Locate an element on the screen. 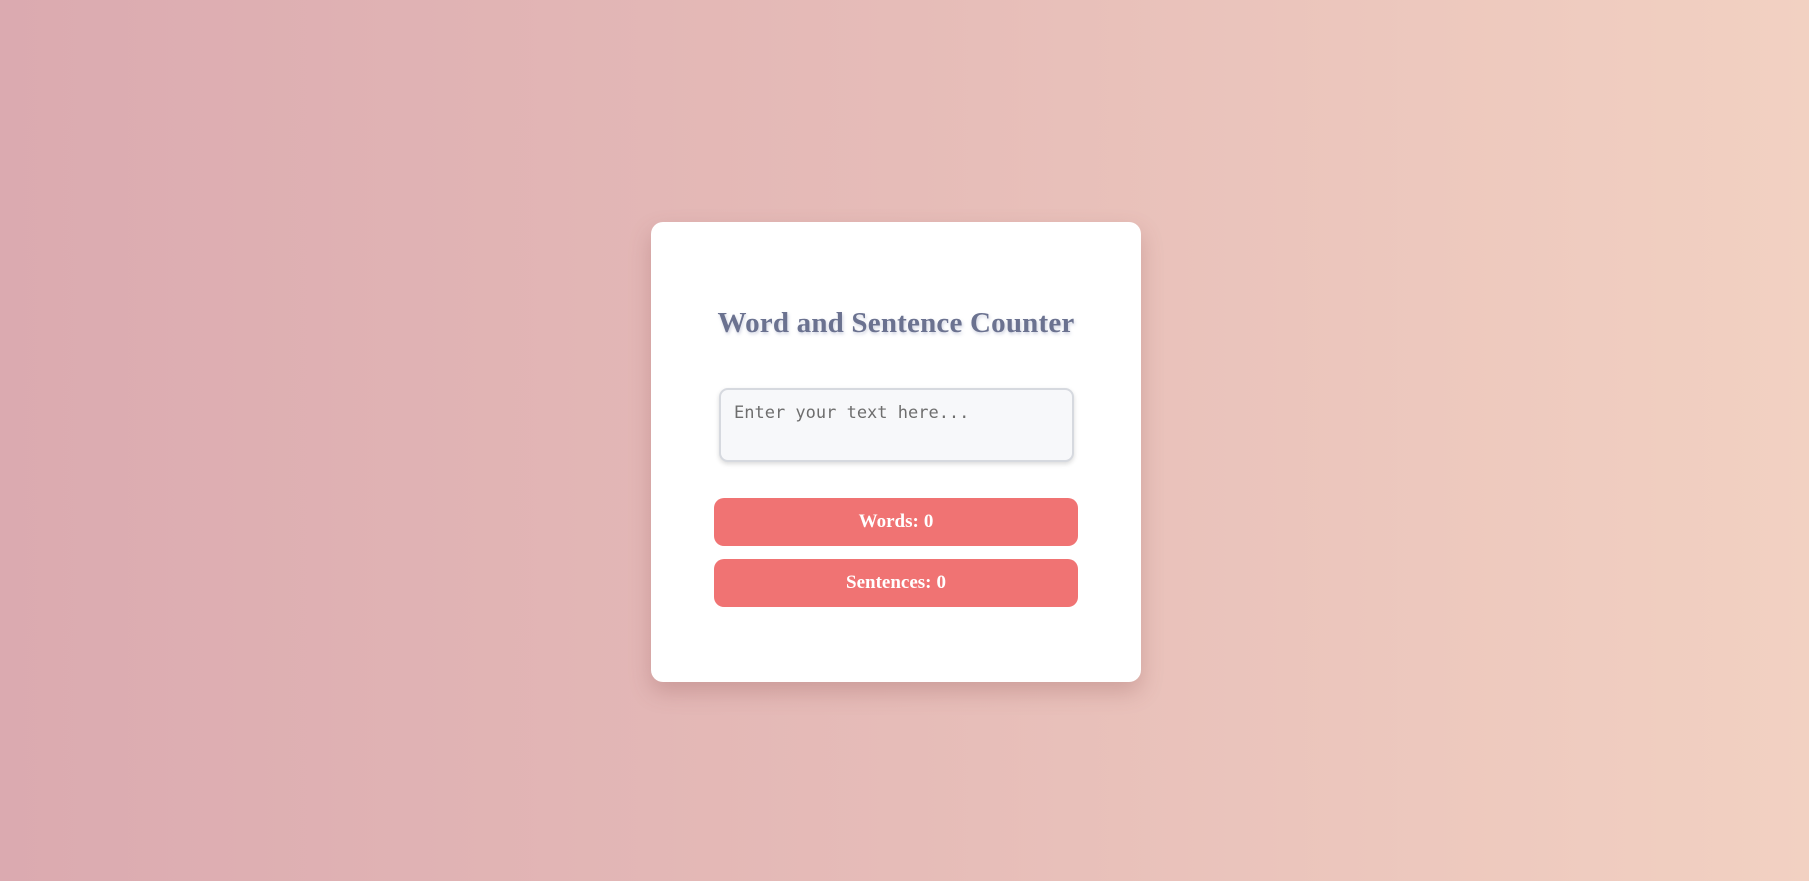  sentence-count-badge: Sentences: 0 is located at coordinates (896, 583).